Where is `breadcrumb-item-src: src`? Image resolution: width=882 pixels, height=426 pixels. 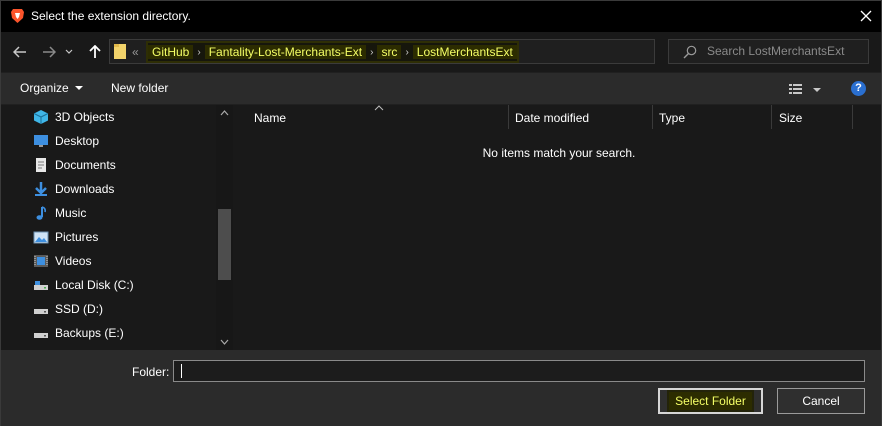
breadcrumb-item-src: src is located at coordinates (389, 52).